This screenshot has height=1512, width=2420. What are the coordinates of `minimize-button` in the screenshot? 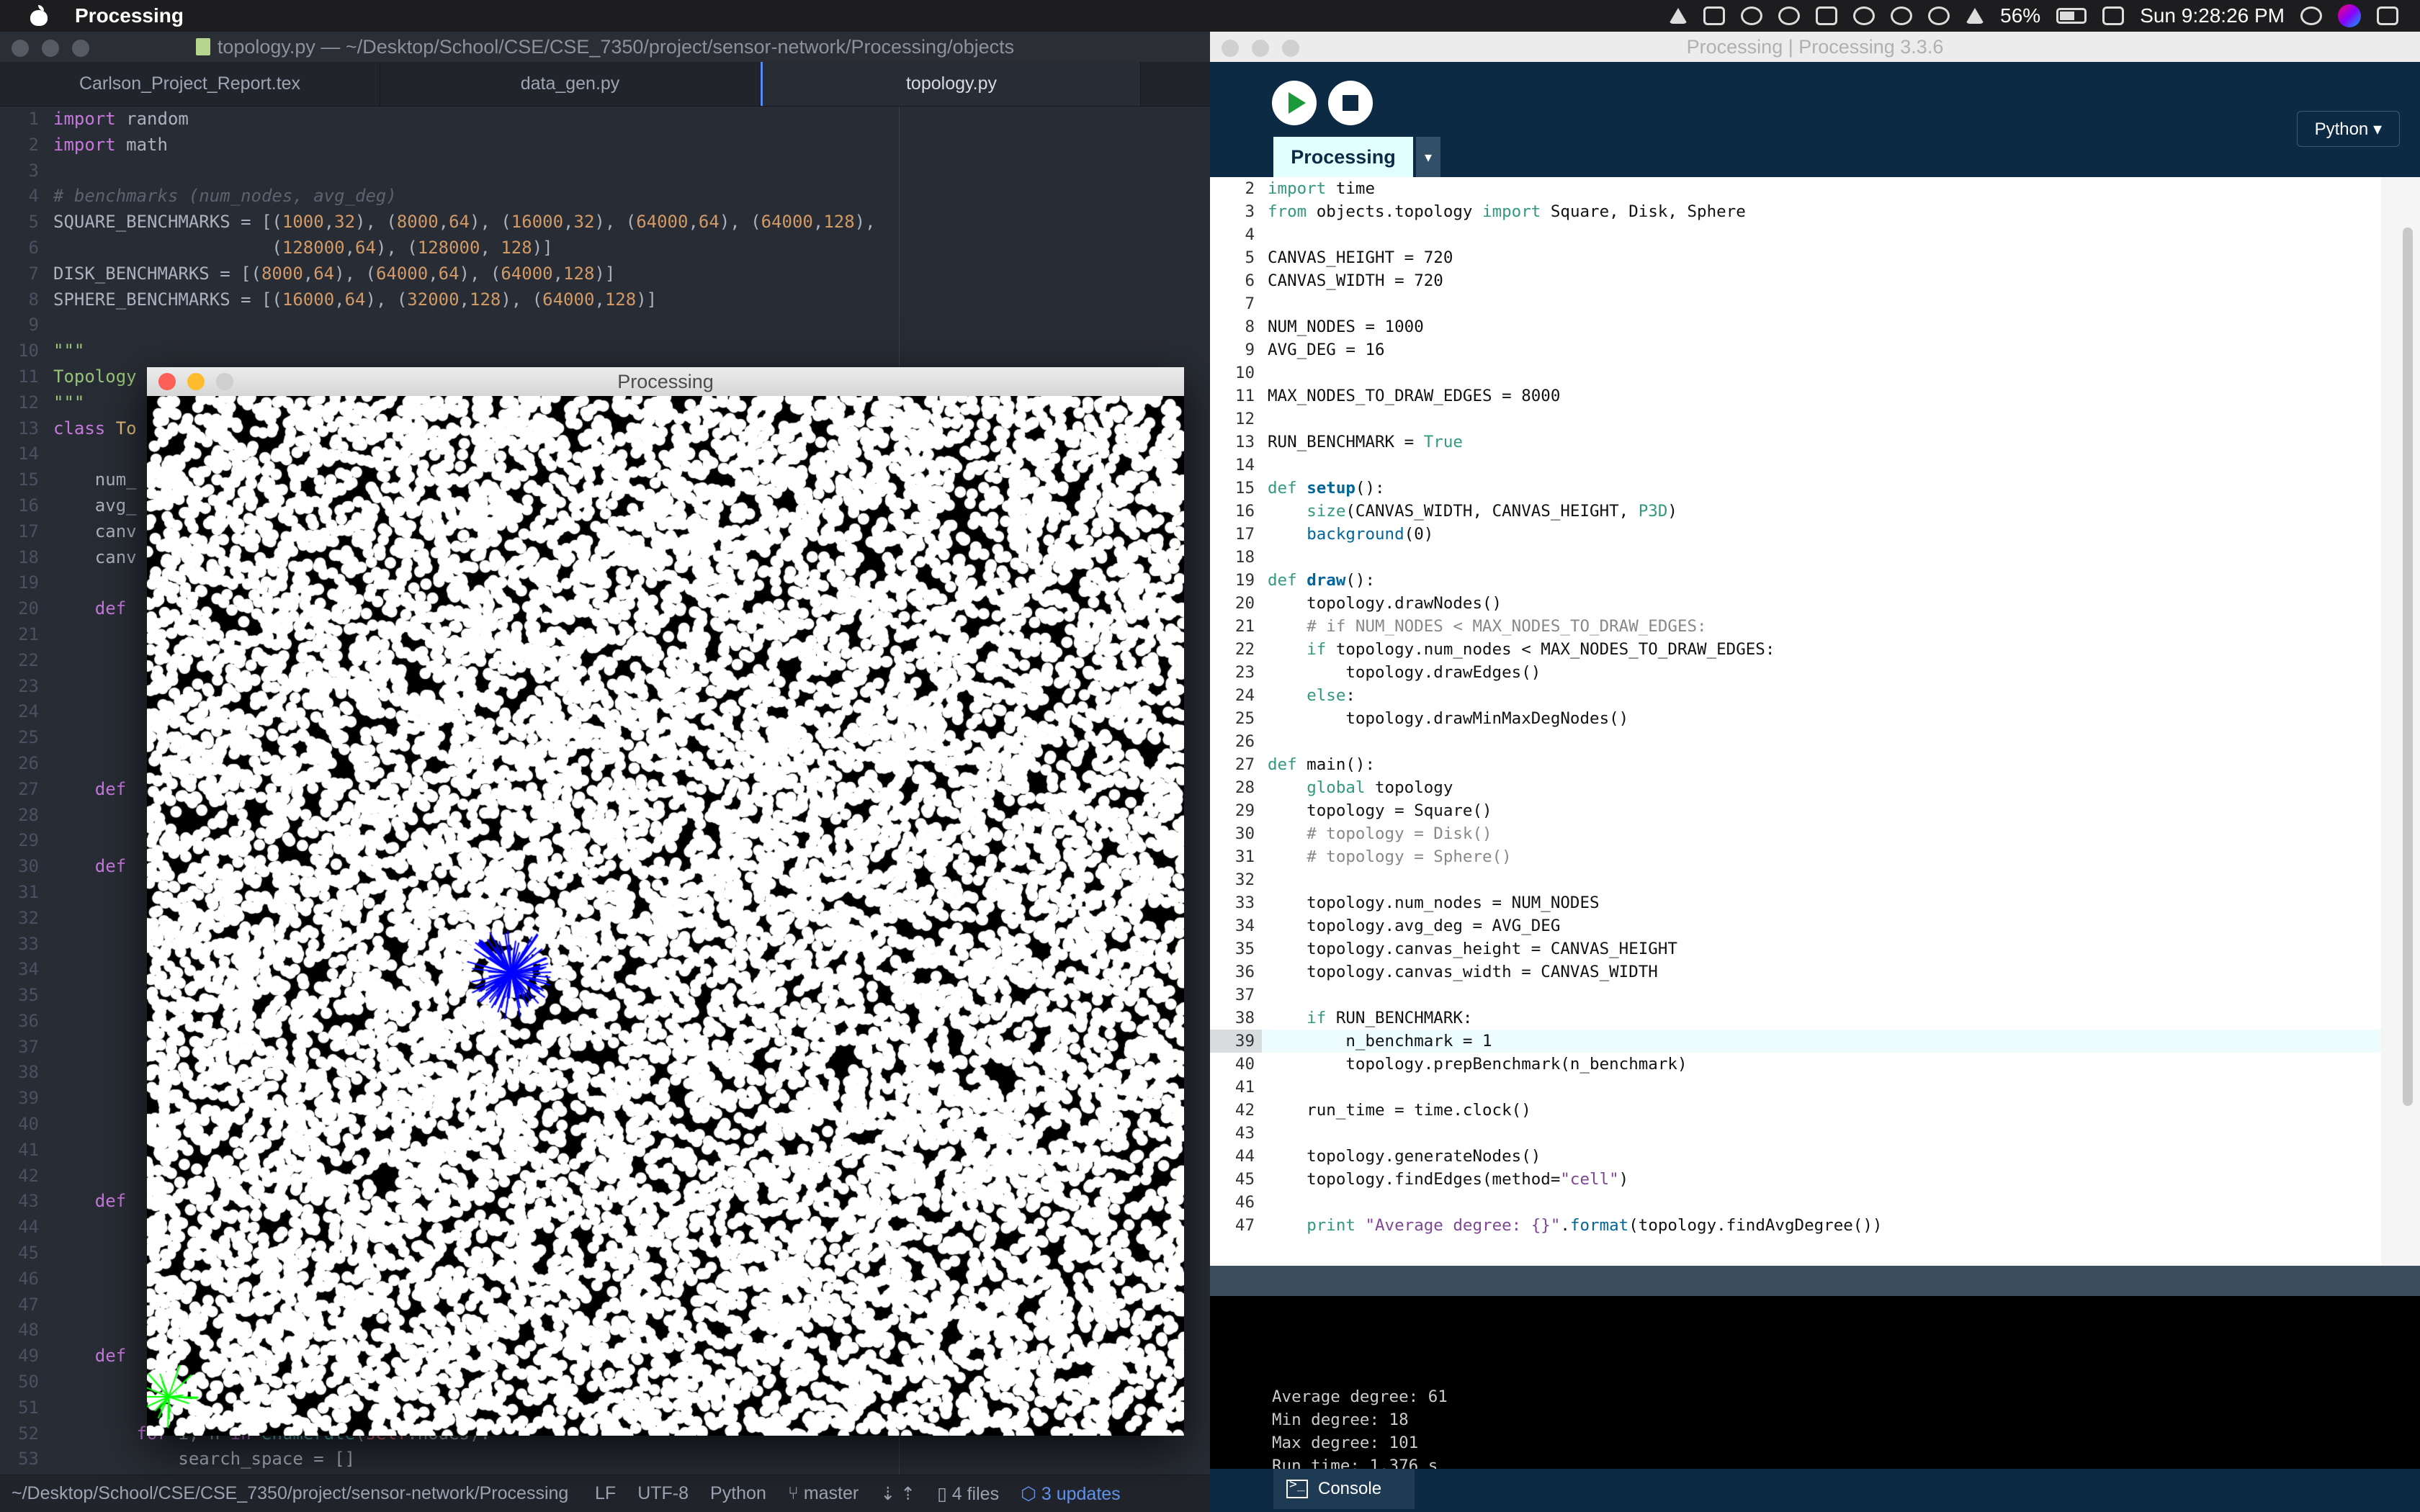 It's located at (1260, 48).